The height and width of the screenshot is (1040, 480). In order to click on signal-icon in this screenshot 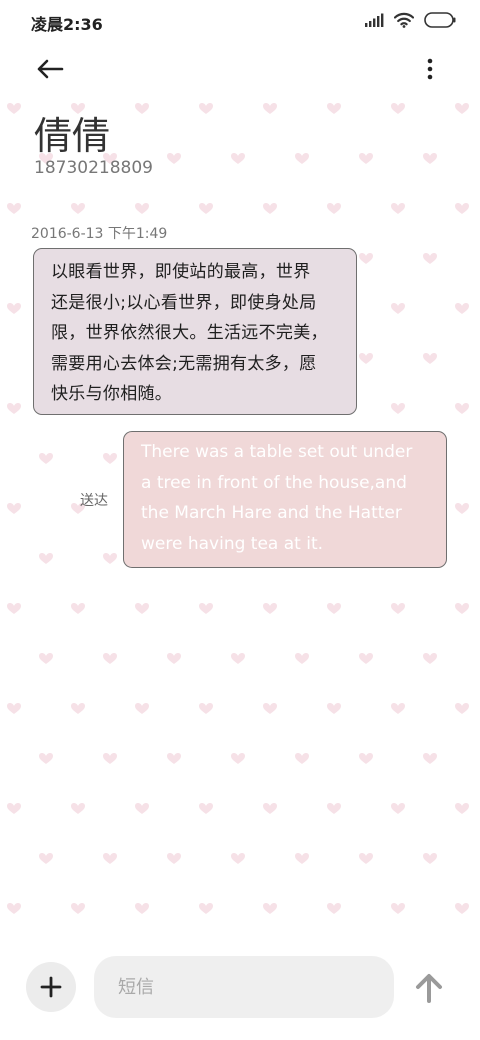, I will do `click(374, 20)`.